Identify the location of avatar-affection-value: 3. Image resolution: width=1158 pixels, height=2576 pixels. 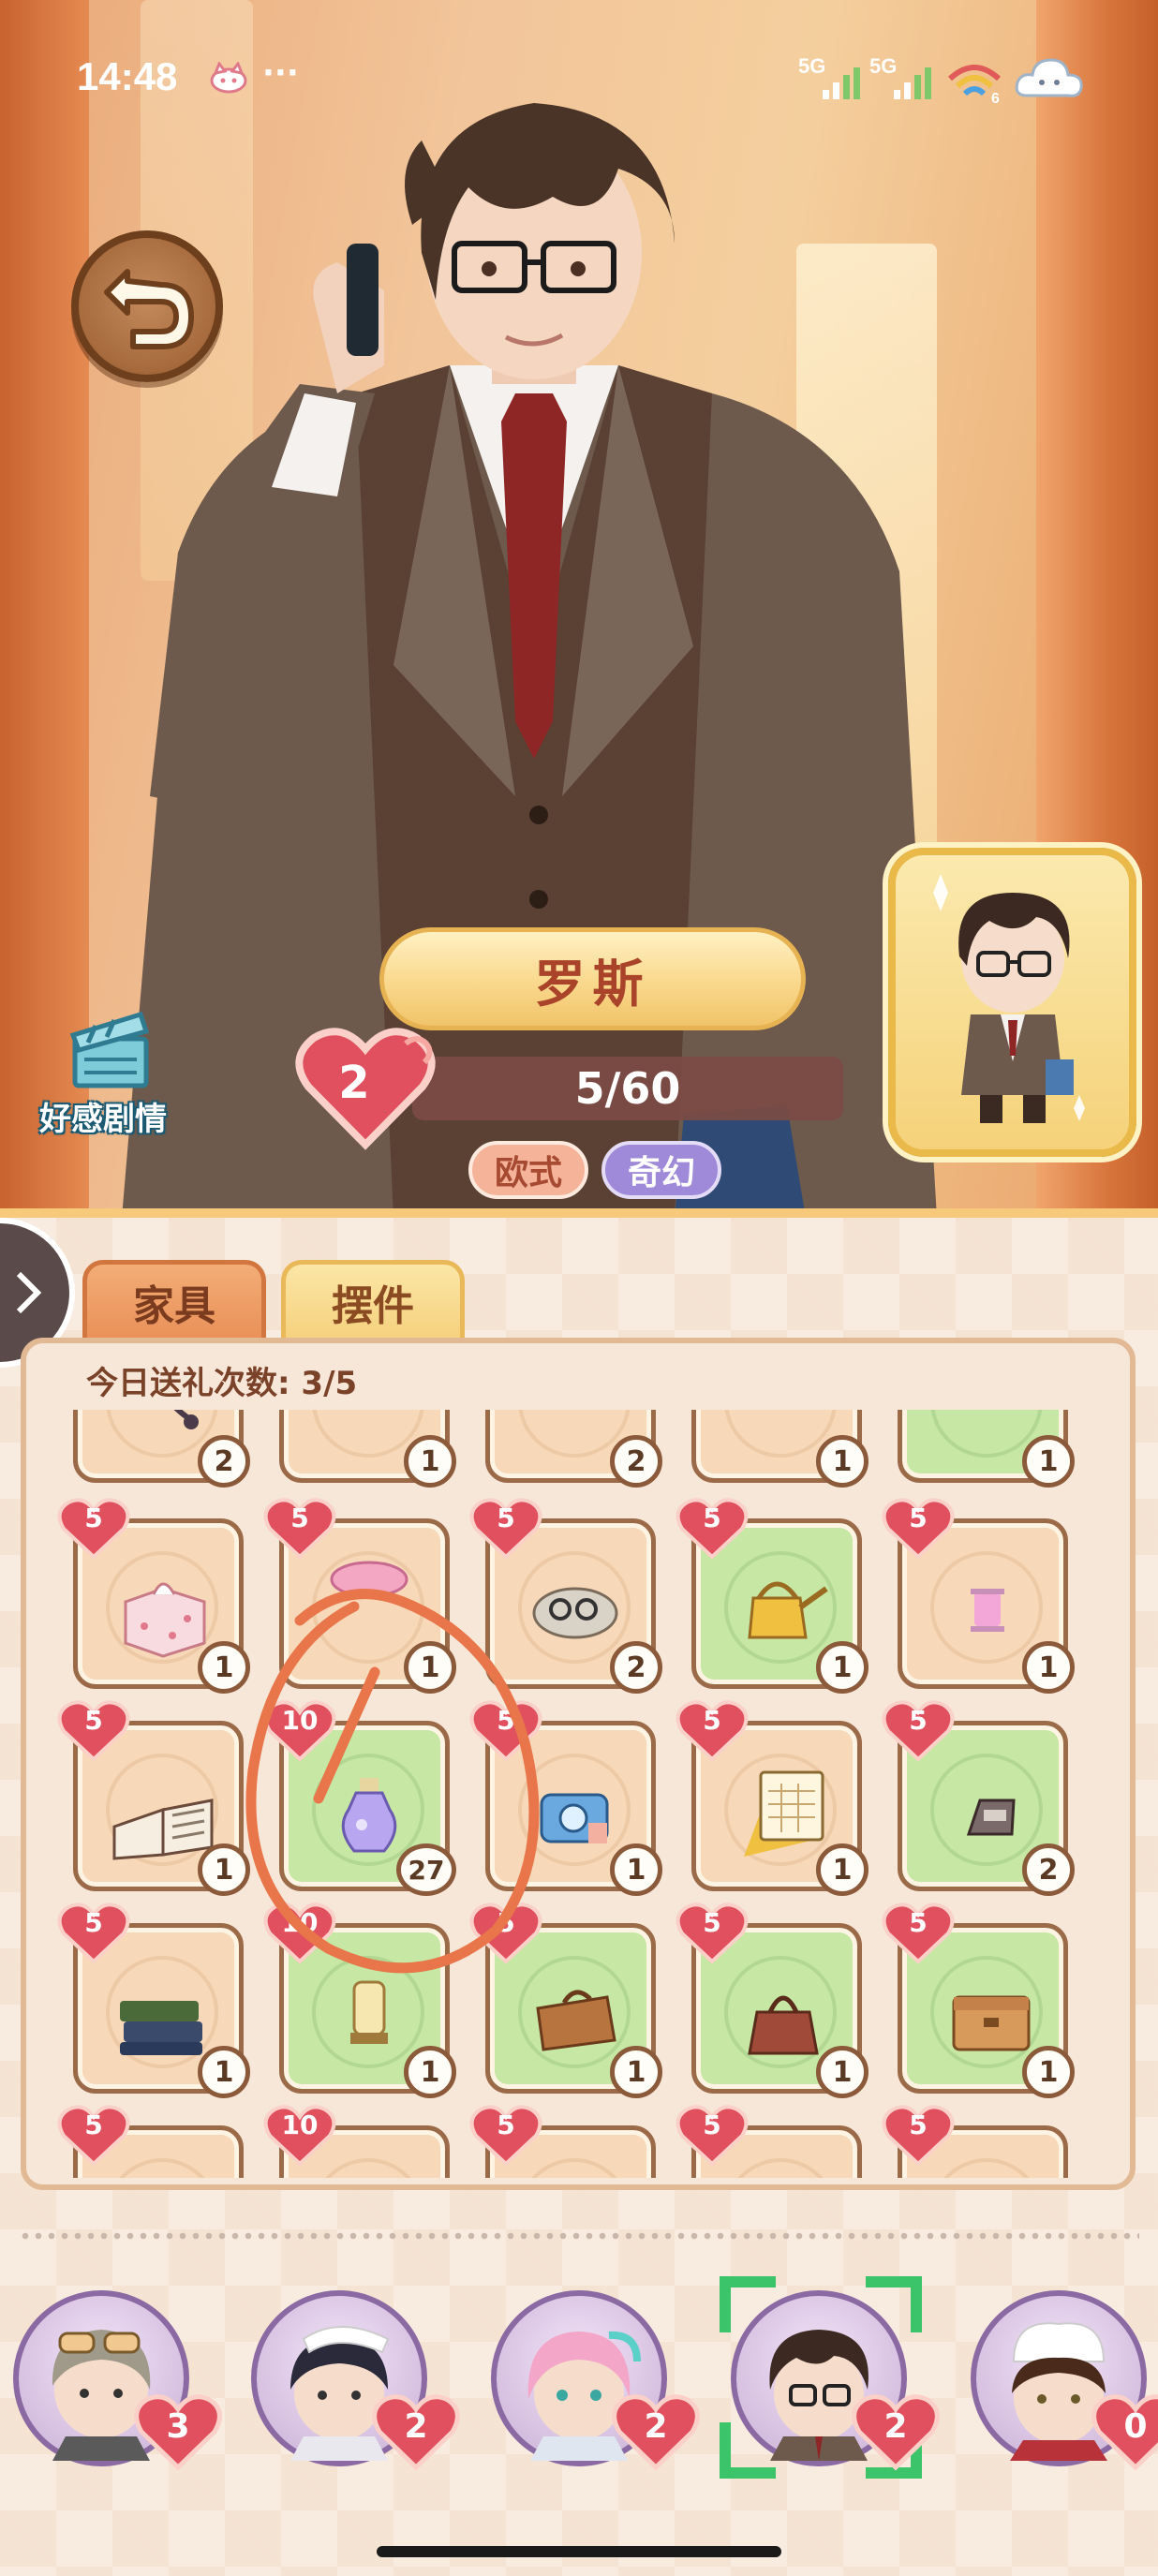
(178, 2426).